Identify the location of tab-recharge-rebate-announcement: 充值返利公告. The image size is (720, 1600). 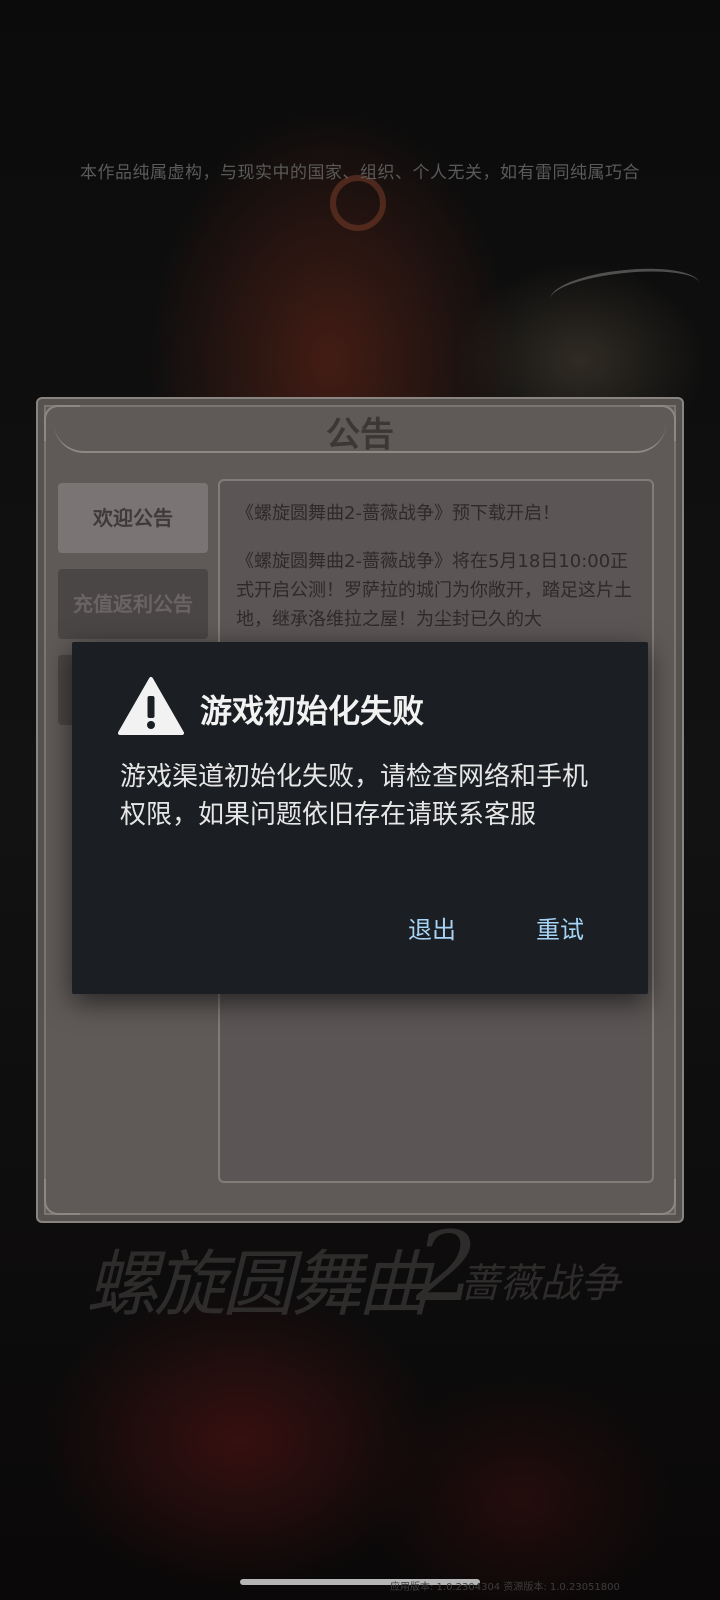
(133, 604).